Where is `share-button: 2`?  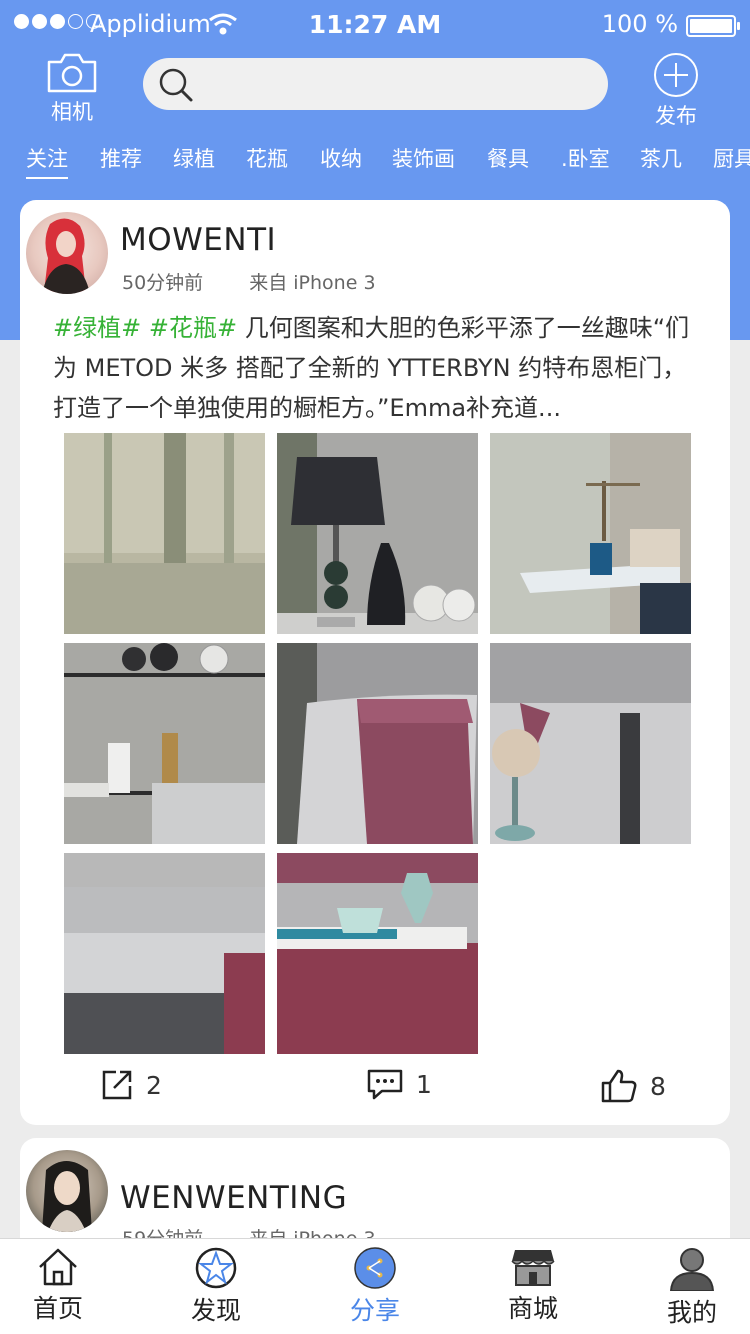 share-button: 2 is located at coordinates (131, 1085).